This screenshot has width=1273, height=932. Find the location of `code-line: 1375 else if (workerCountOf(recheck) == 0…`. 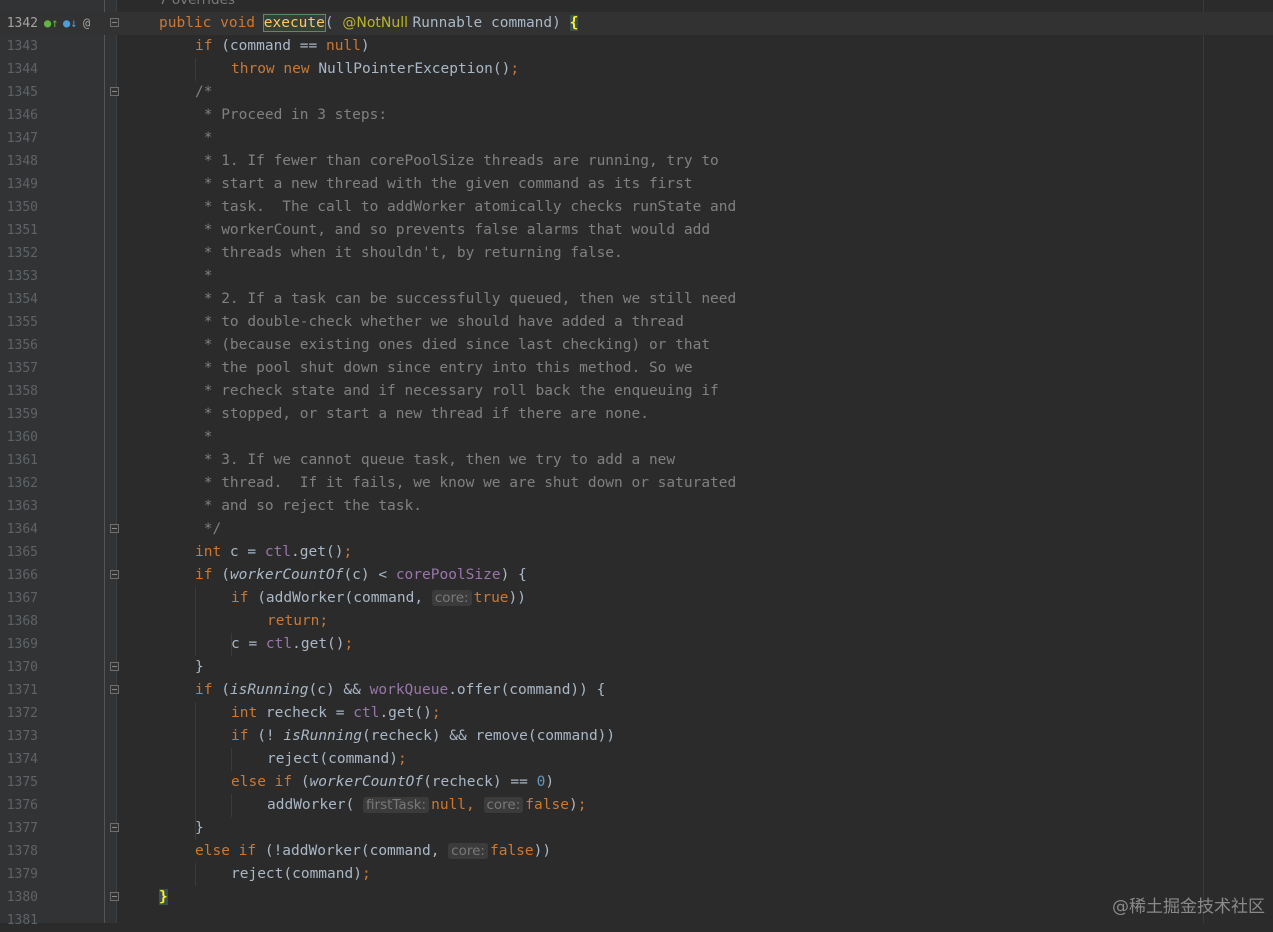

code-line: 1375 else if (workerCountOf(recheck) == 0… is located at coordinates (636, 782).